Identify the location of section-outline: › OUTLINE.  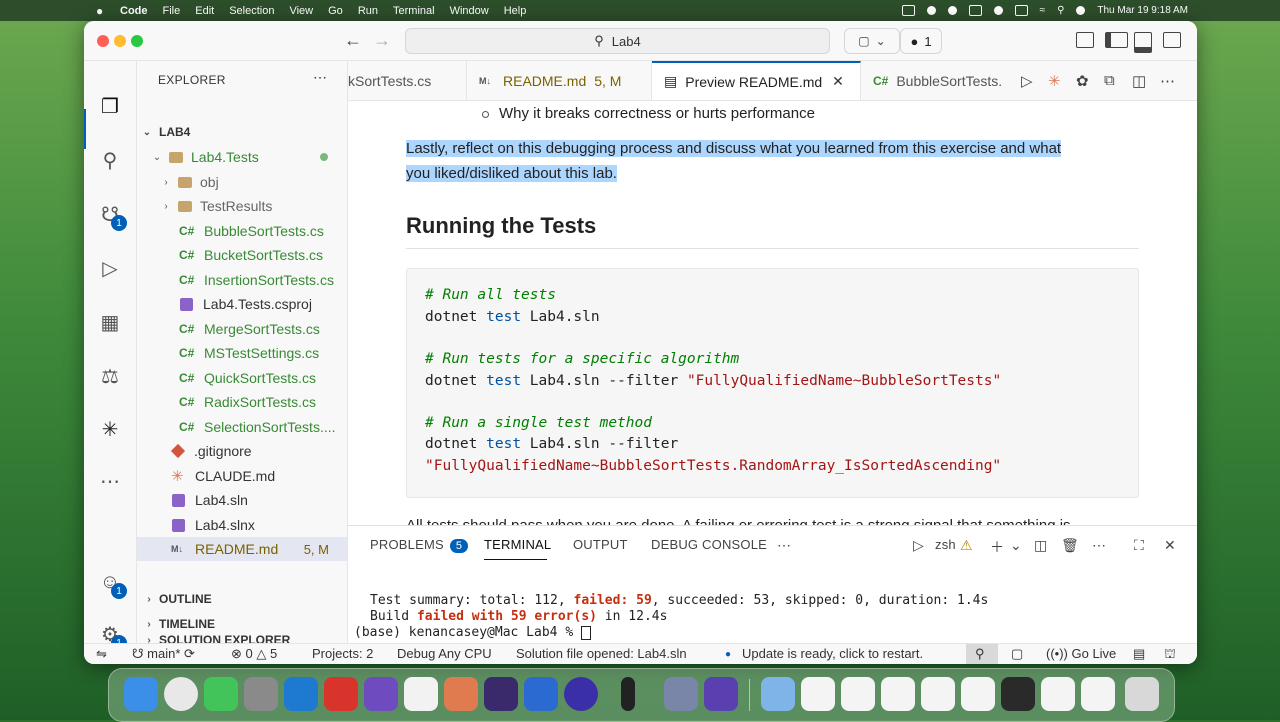
(242, 599).